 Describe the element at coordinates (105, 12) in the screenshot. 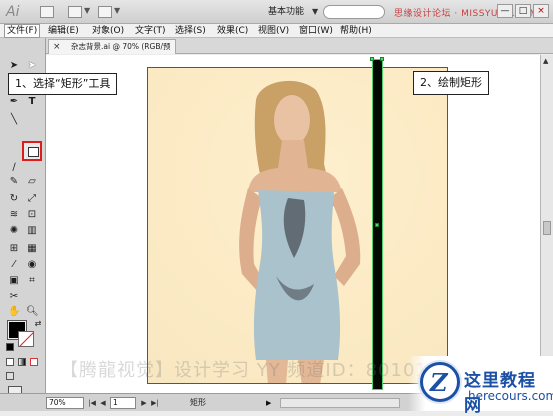

I see `screen-mode-icon` at that location.